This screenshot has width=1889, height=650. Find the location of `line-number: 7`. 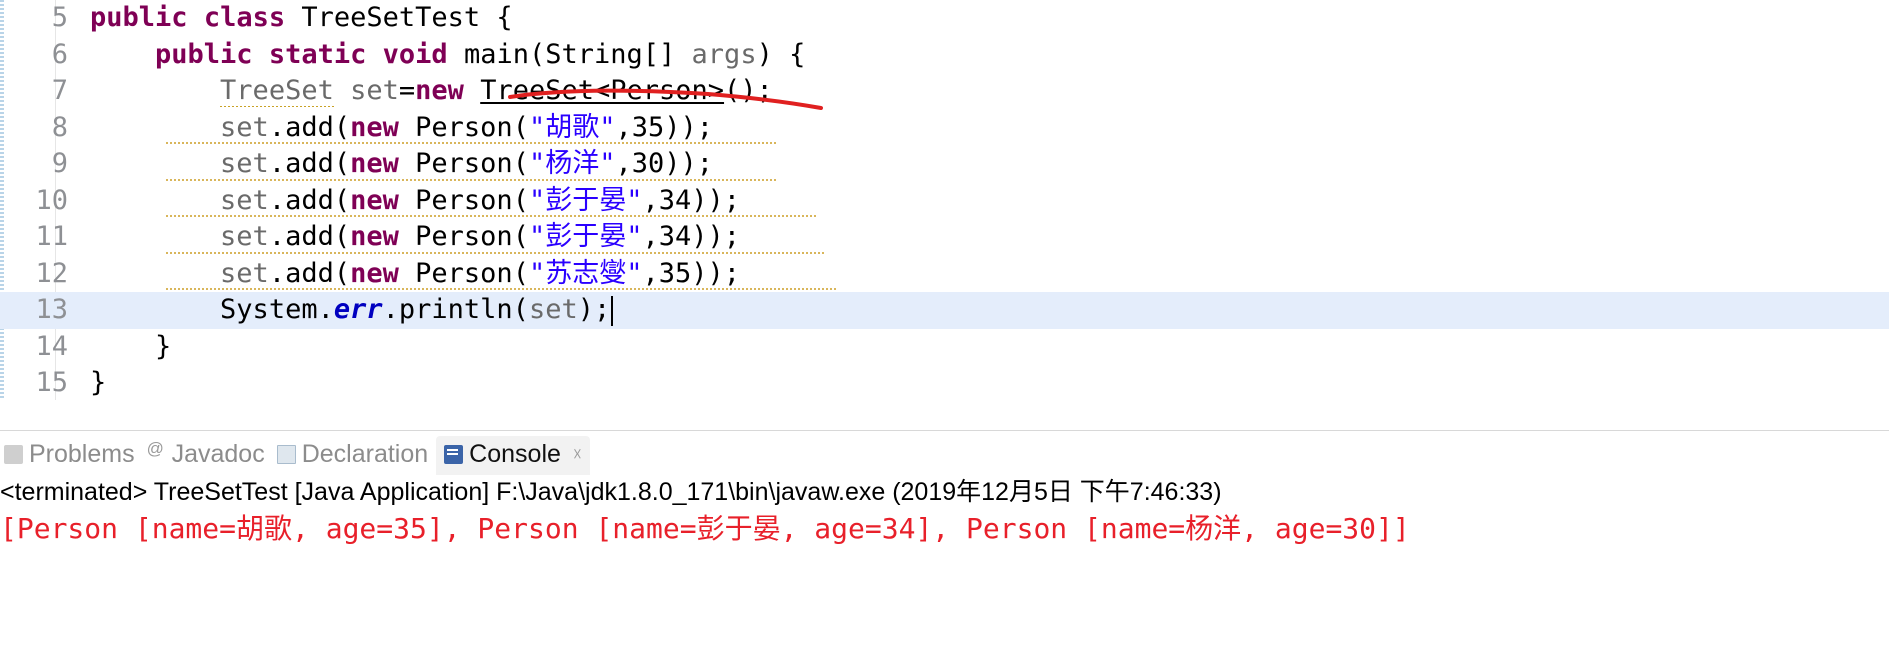

line-number: 7 is located at coordinates (59, 90).